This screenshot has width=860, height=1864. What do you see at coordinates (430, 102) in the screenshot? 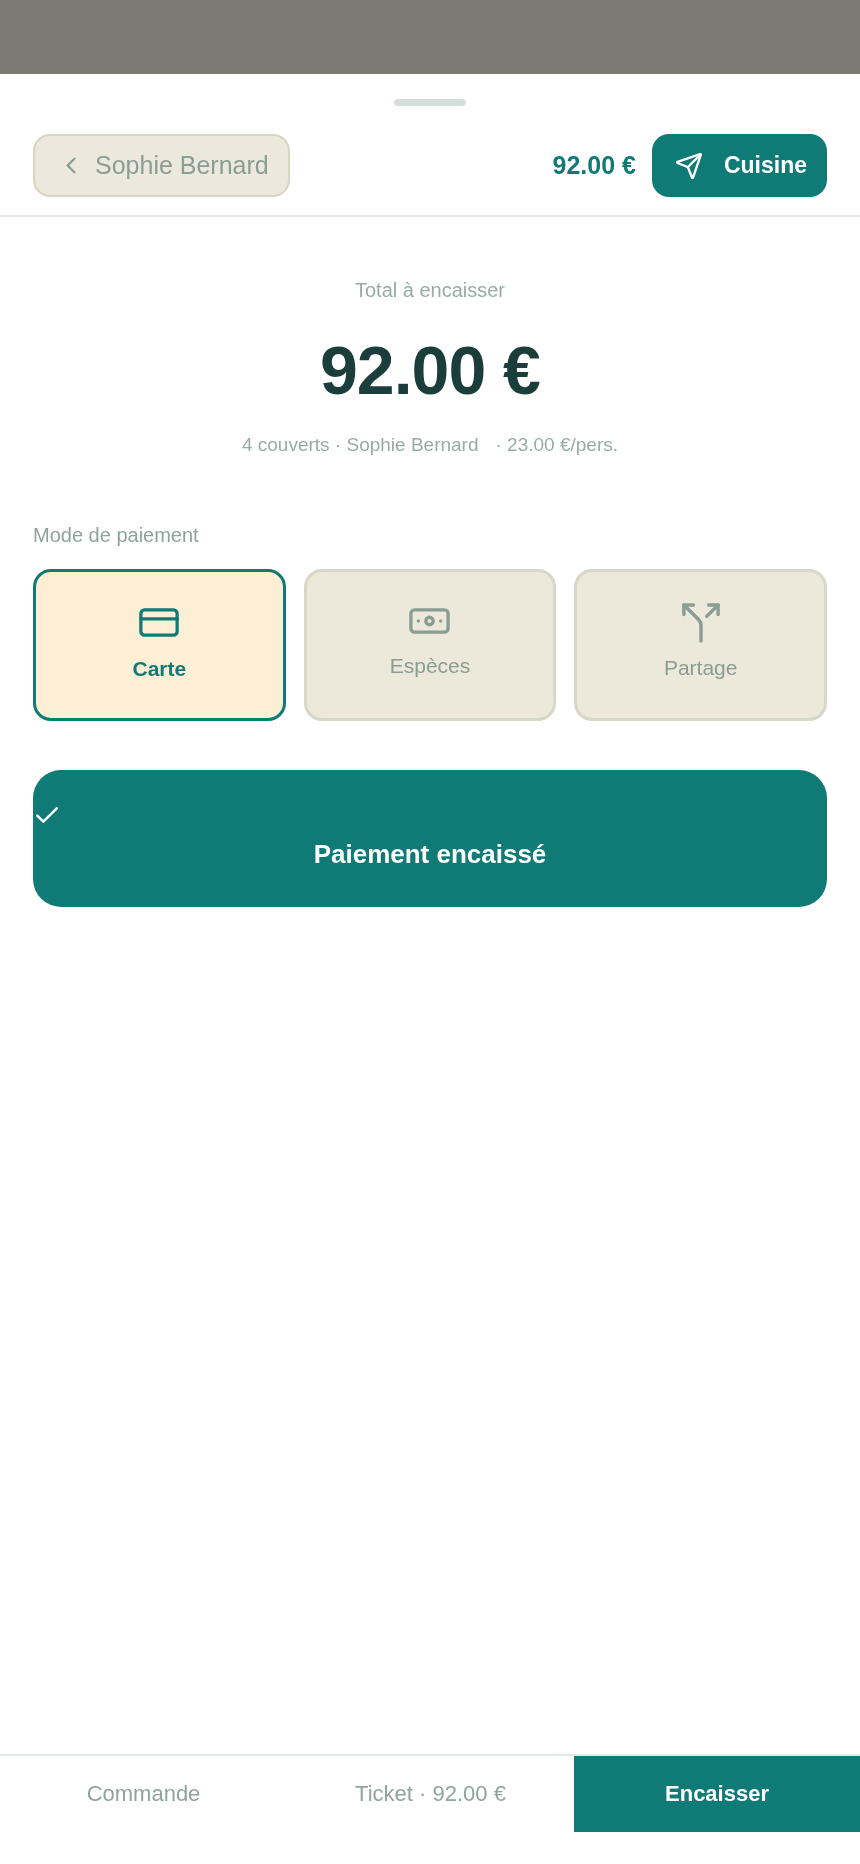
I see `drag-handle` at bounding box center [430, 102].